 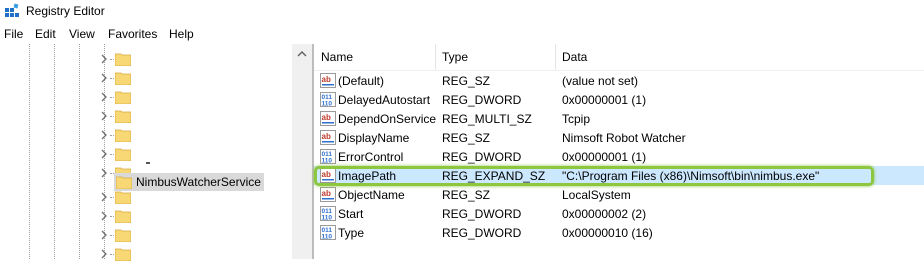 I want to click on value-row: ab (Default) REG_SZ (value not set), so click(x=619, y=80).